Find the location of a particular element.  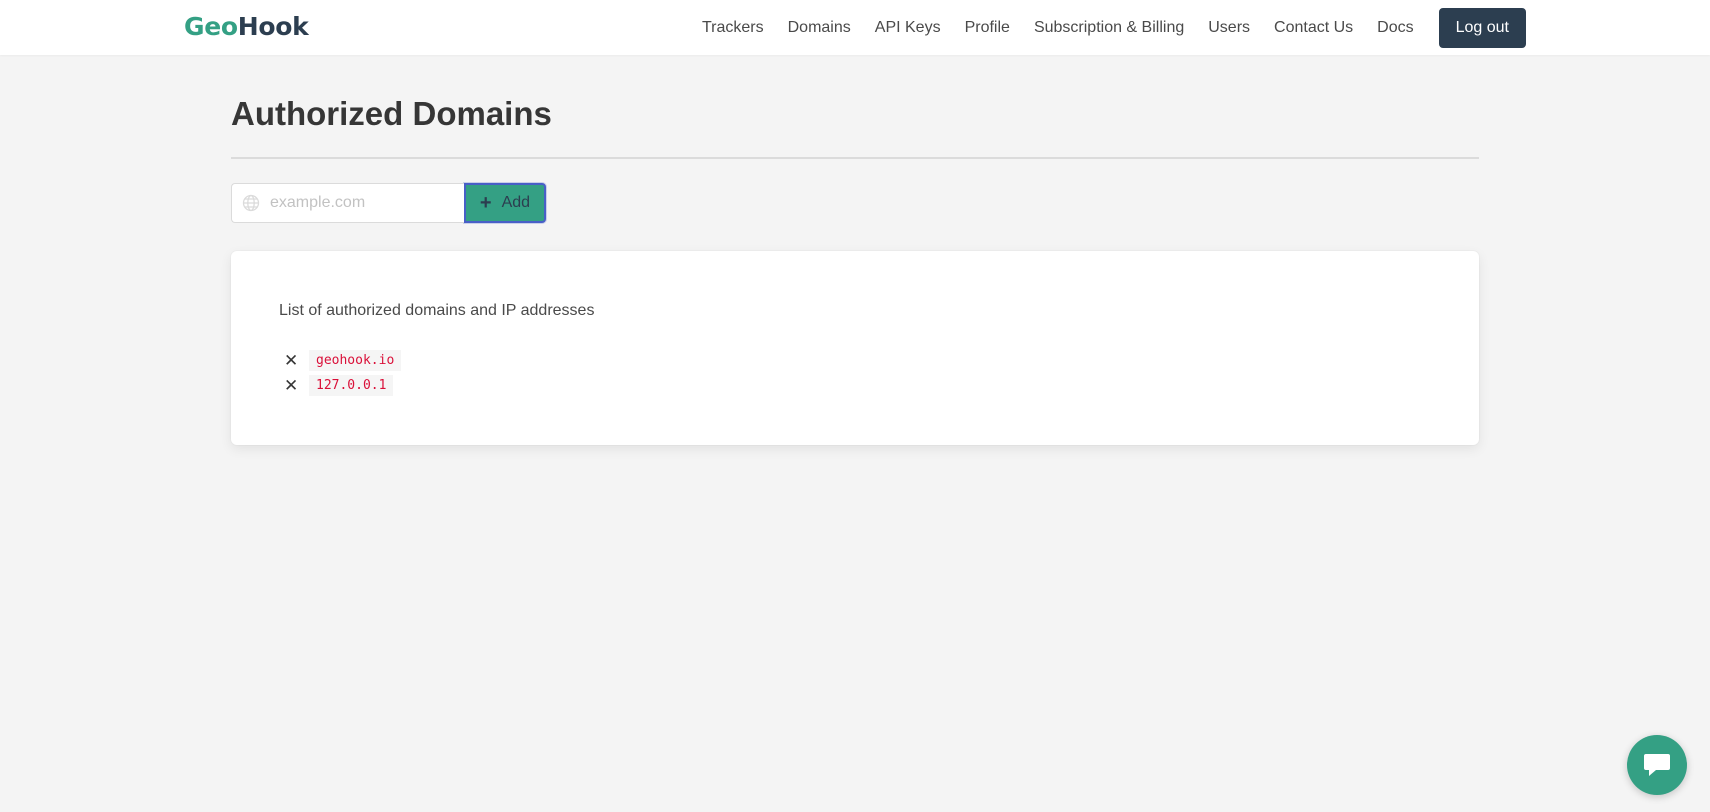

logout-button: Log out is located at coordinates (1482, 28).